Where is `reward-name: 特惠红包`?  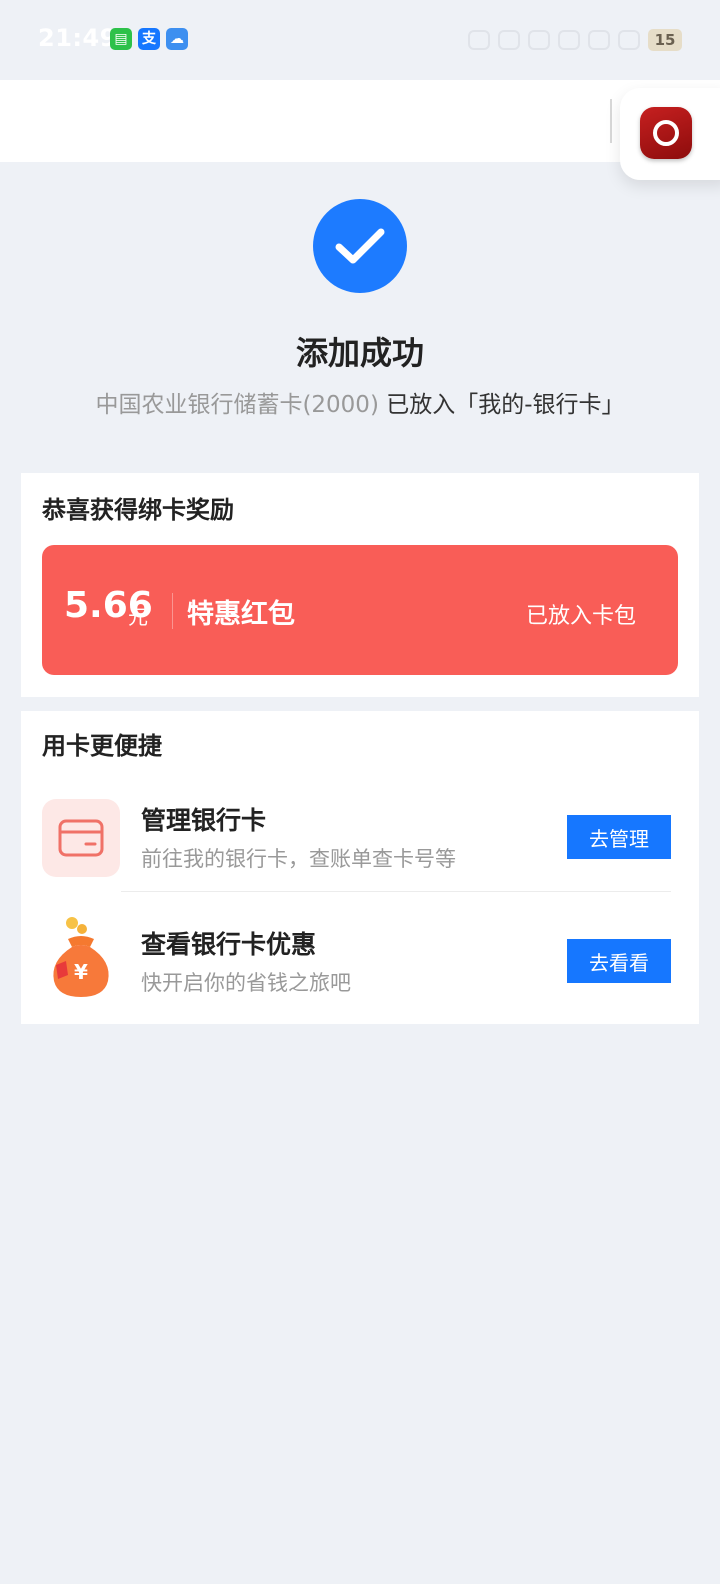
reward-name: 特惠红包 is located at coordinates (241, 614).